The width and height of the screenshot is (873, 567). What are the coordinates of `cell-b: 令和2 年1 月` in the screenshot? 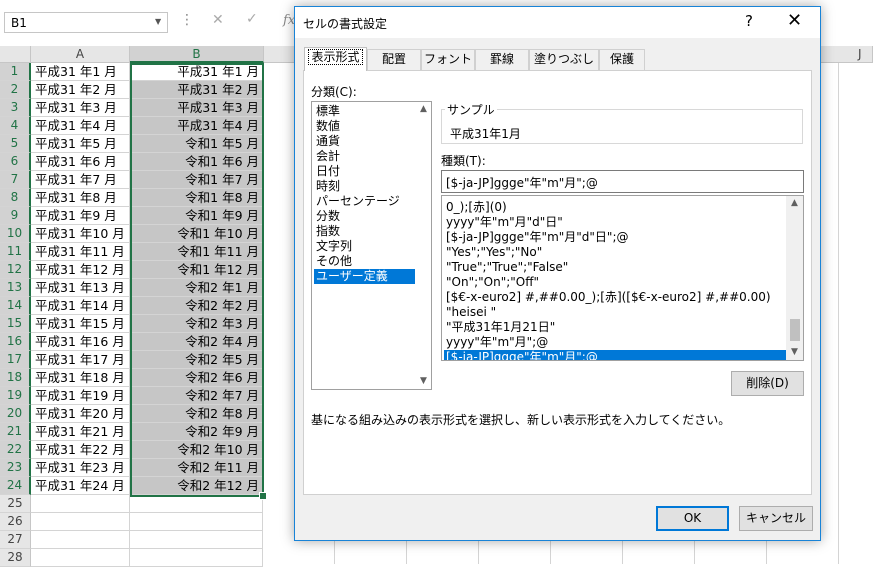 It's located at (196, 288).